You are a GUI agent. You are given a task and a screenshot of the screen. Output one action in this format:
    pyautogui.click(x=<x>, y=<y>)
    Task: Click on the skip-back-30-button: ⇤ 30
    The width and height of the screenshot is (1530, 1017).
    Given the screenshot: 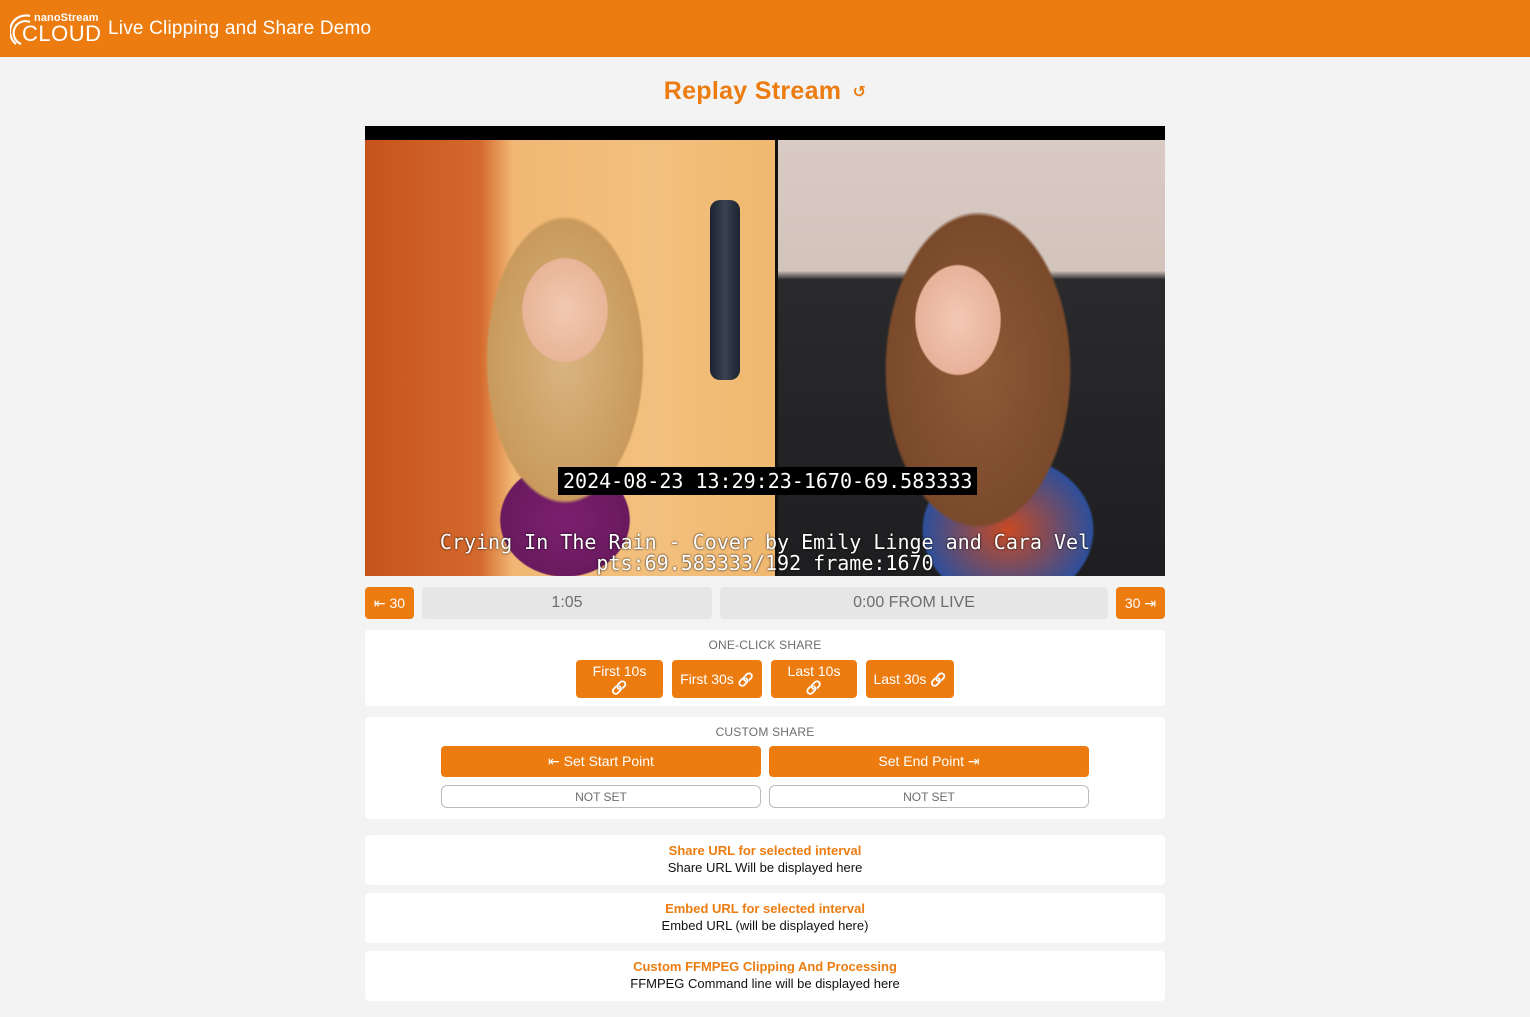 What is the action you would take?
    pyautogui.click(x=389, y=603)
    